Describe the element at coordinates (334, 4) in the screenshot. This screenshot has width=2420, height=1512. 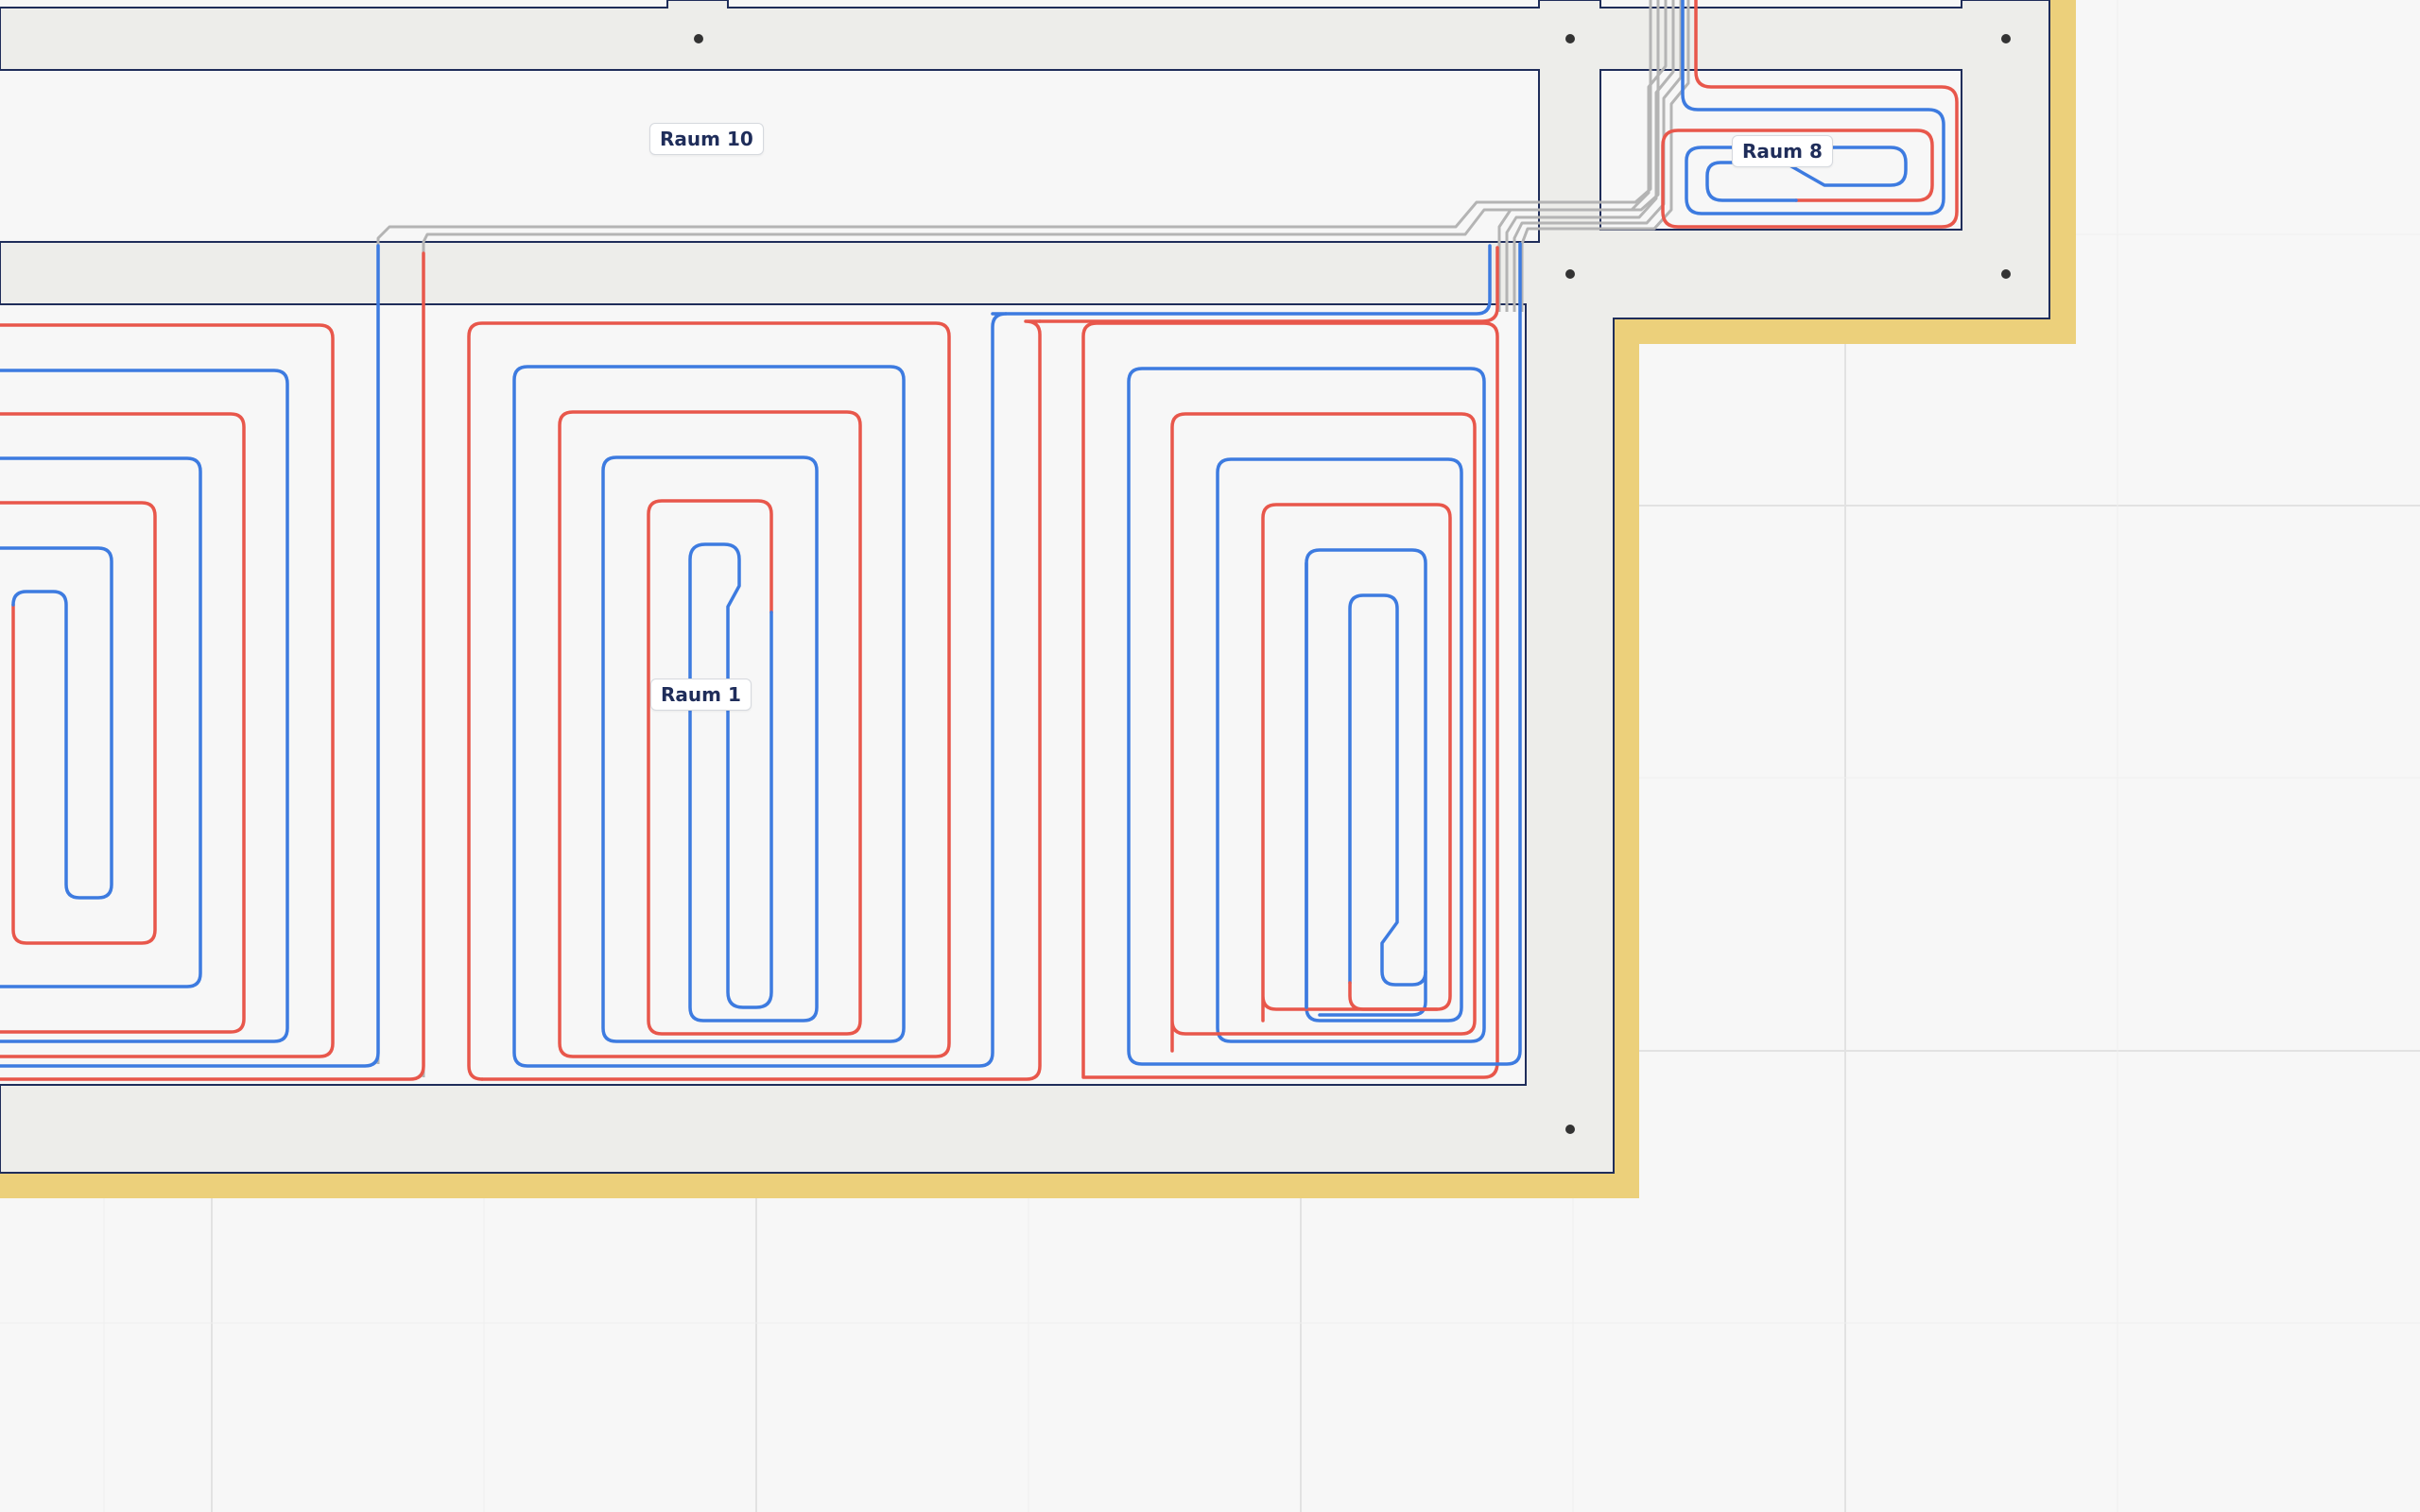
I see `room-outline-top-left` at that location.